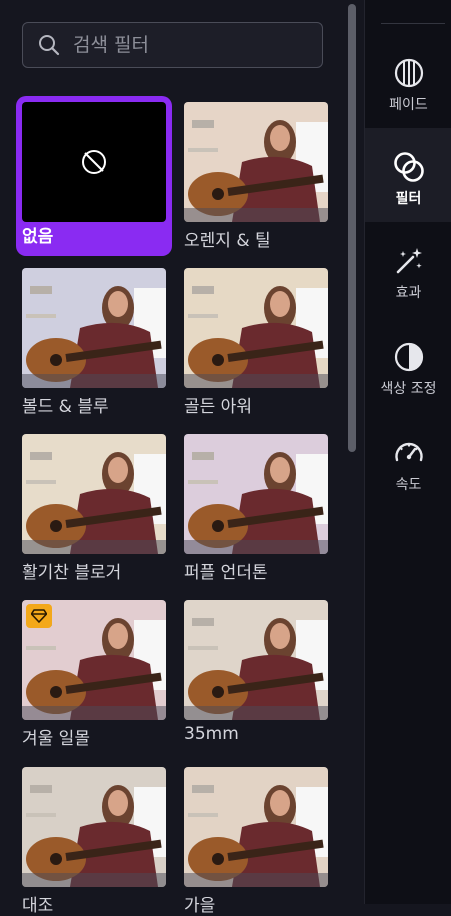 Image resolution: width=451 pixels, height=916 pixels. Describe the element at coordinates (227, 241) in the screenshot. I see `filter-label: 오렌지 & 틸` at that location.